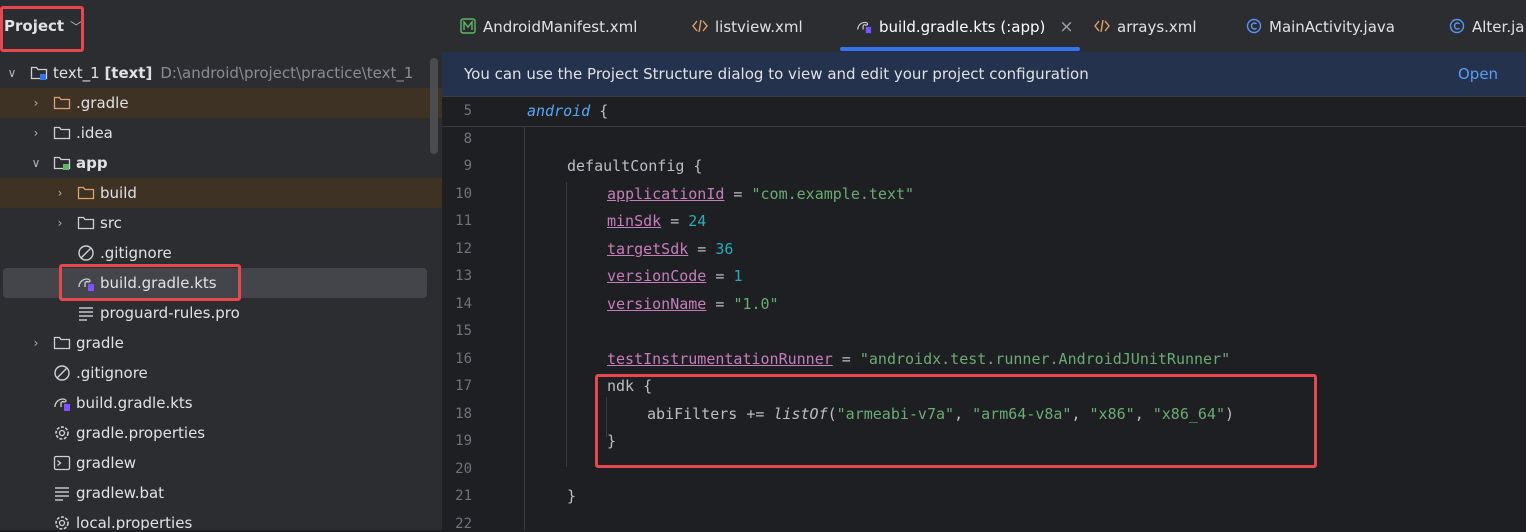 The width and height of the screenshot is (1526, 532). Describe the element at coordinates (221, 463) in the screenshot. I see `tree-item-gradlew: gradlew` at that location.